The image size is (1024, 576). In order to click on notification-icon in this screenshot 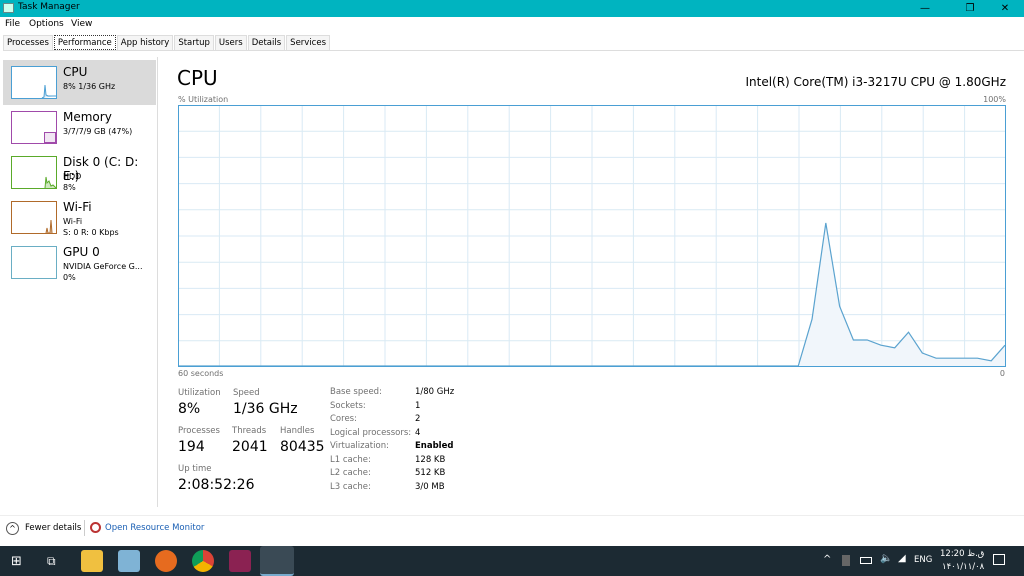, I will do `click(999, 559)`.